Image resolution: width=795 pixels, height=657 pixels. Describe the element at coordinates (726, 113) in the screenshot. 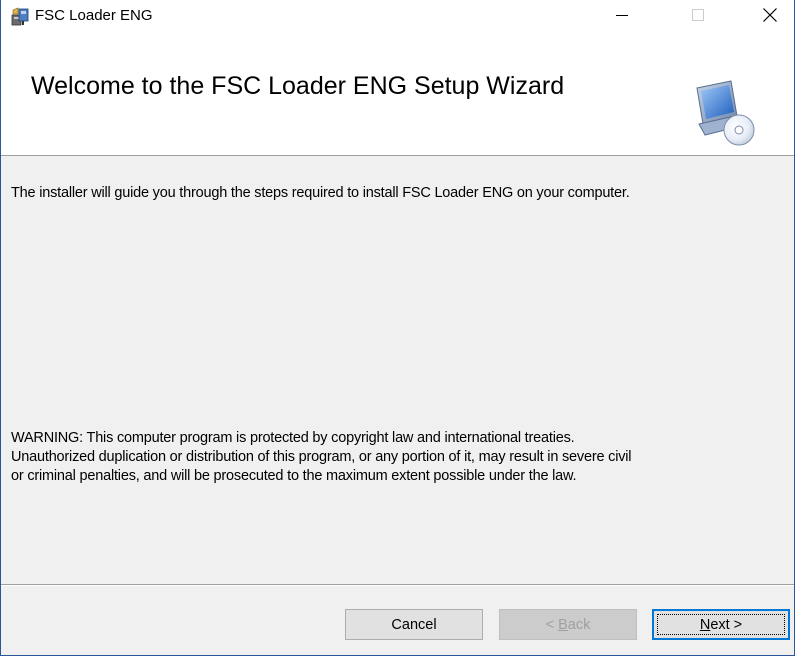

I see `computer-with-cd-icon` at that location.